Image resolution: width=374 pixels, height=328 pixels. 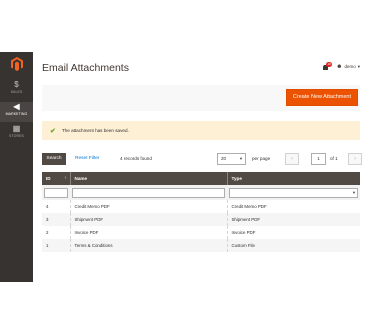 I want to click on name-filter-input, so click(x=148, y=192).